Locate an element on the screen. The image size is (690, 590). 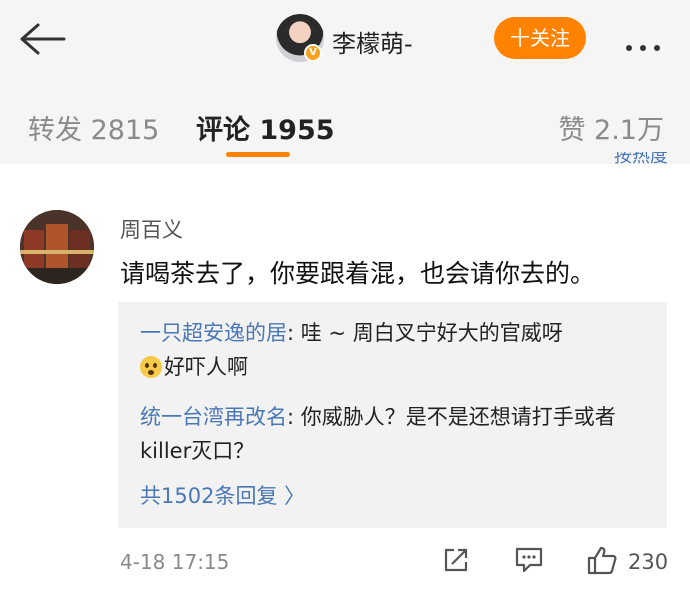
reply-text-cont: 好吓人啊 is located at coordinates (206, 367).